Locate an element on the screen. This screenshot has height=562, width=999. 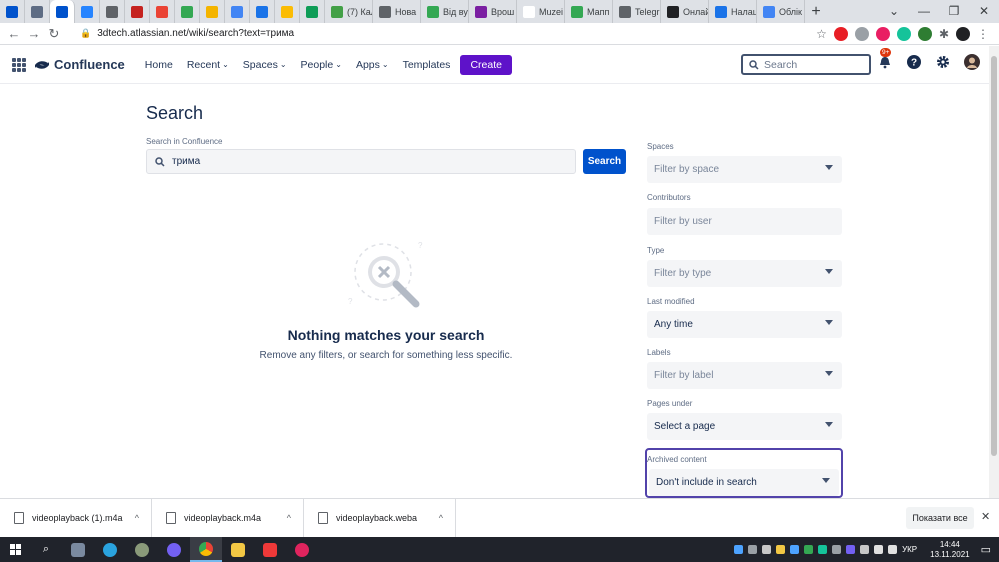
back-button: ← is located at coordinates (14, 33).